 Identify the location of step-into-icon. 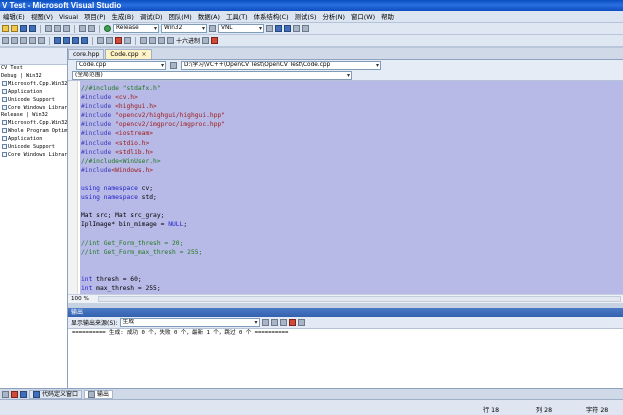
(152, 40).